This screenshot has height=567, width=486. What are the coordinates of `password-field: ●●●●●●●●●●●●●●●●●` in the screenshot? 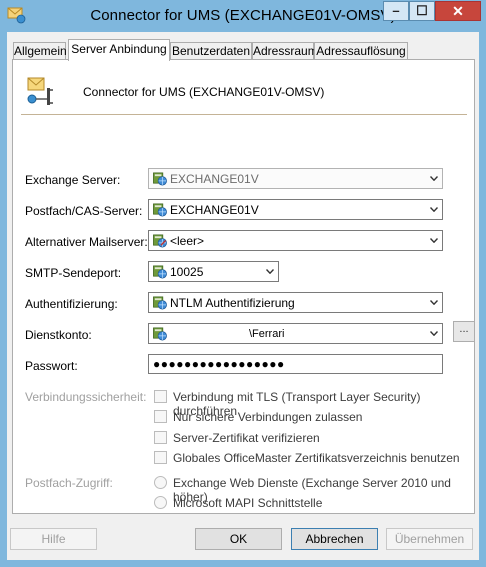 It's located at (295, 364).